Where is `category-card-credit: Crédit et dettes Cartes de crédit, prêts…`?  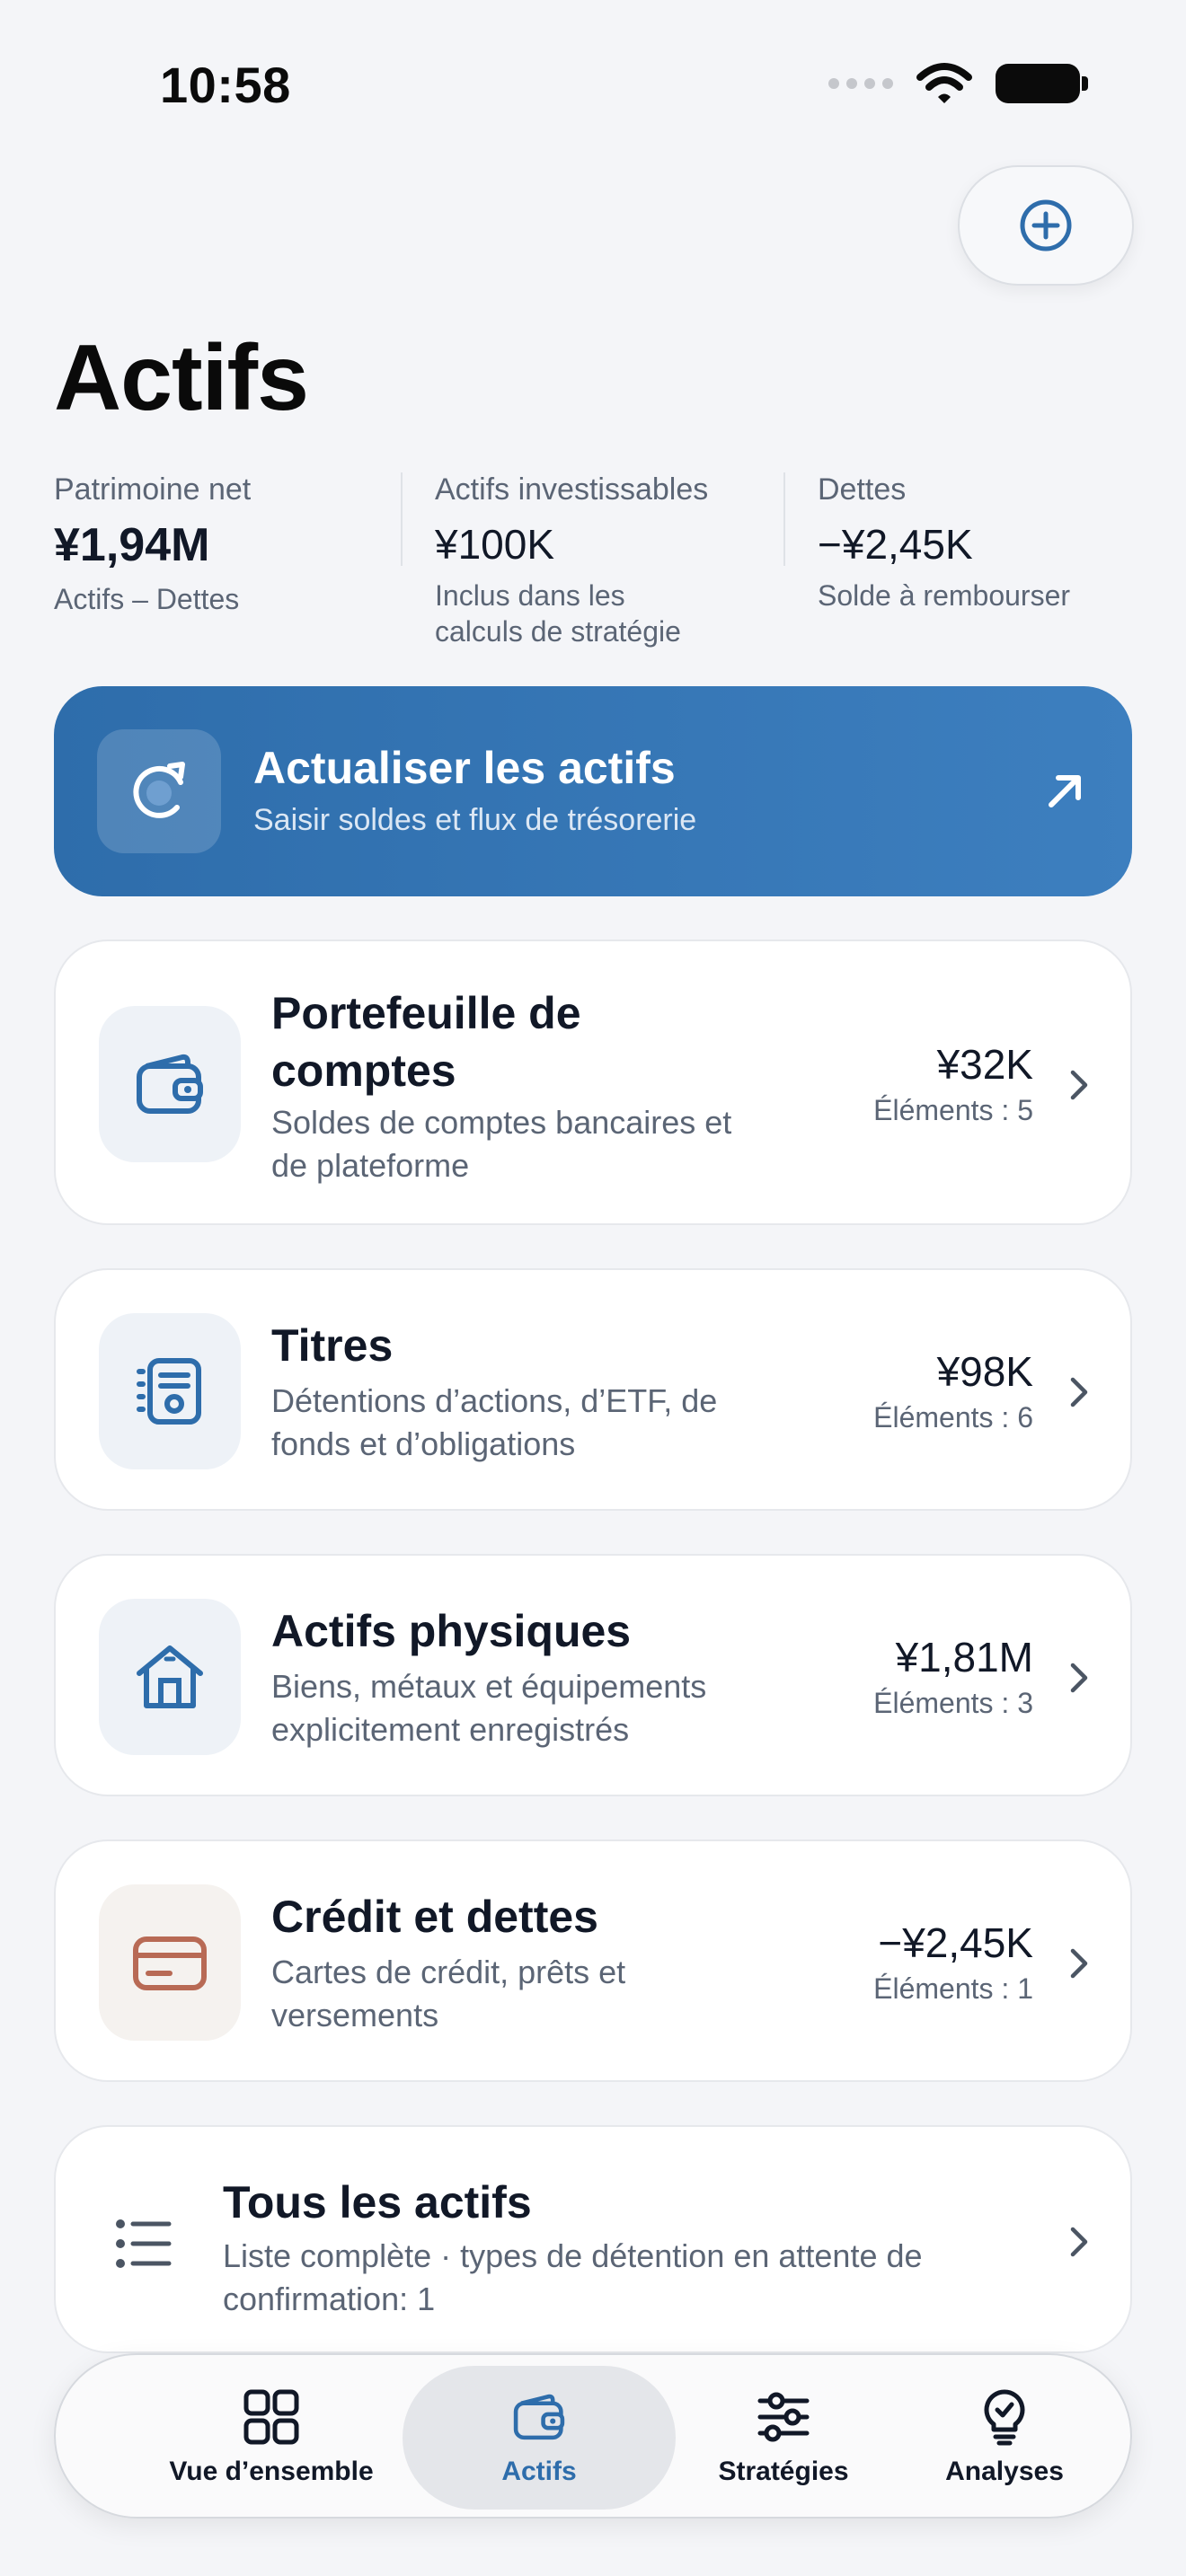 category-card-credit: Crédit et dettes Cartes de crédit, prêts… is located at coordinates (593, 1960).